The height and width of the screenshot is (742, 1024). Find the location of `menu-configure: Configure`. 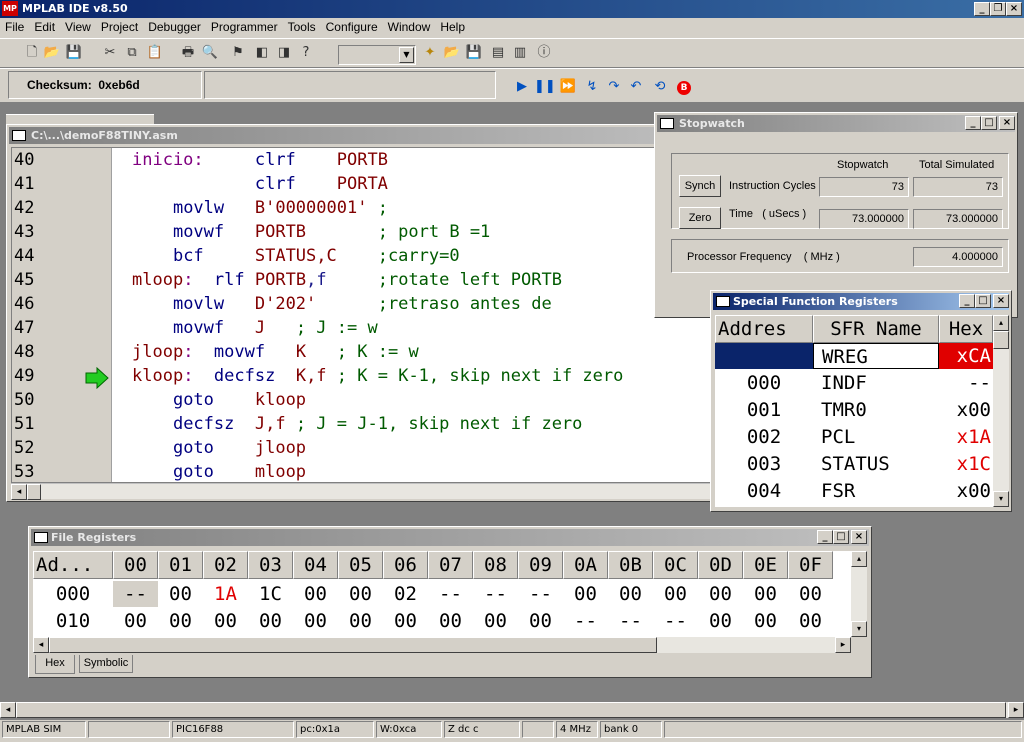

menu-configure: Configure is located at coordinates (352, 27).